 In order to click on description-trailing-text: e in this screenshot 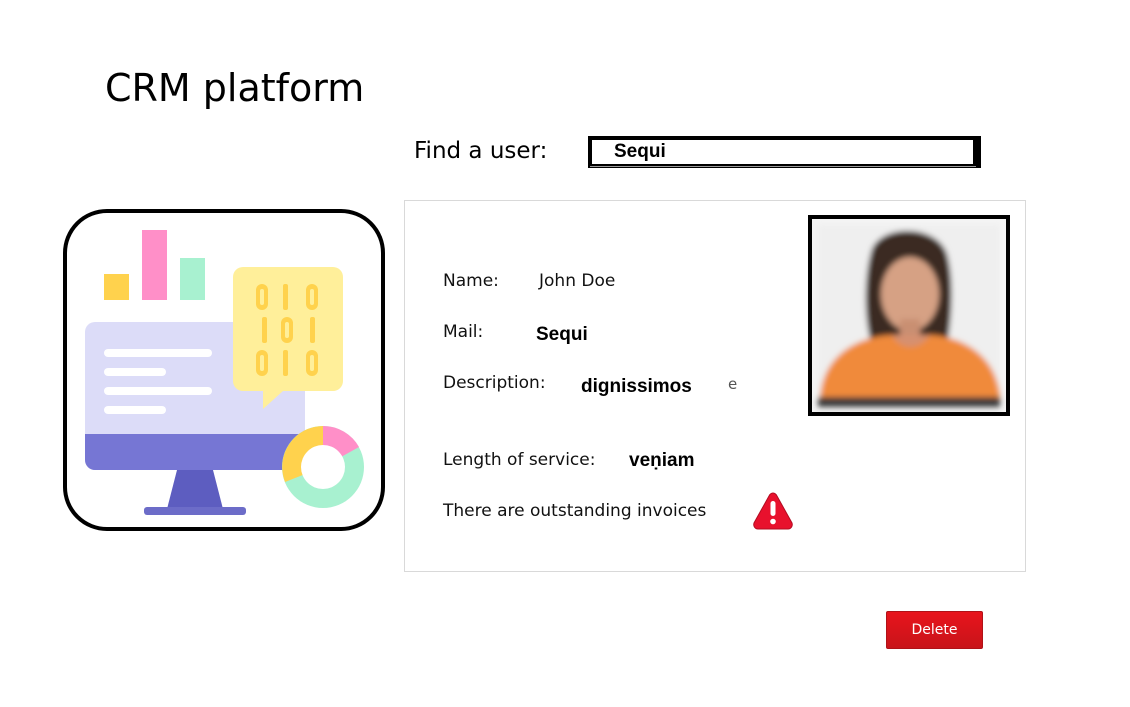, I will do `click(733, 384)`.